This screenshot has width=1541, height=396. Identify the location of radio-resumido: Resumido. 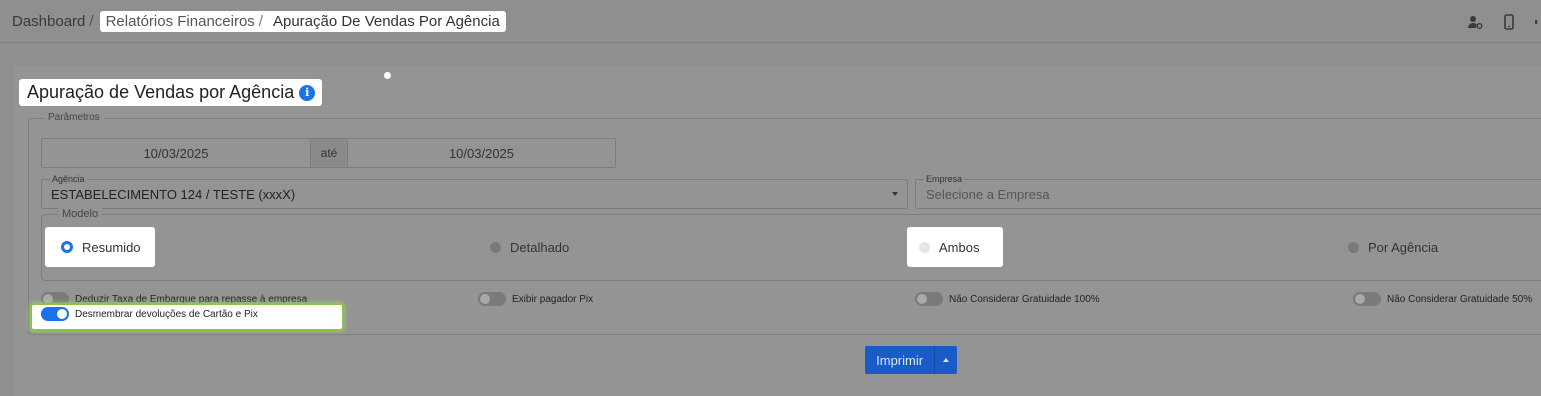
(100, 247).